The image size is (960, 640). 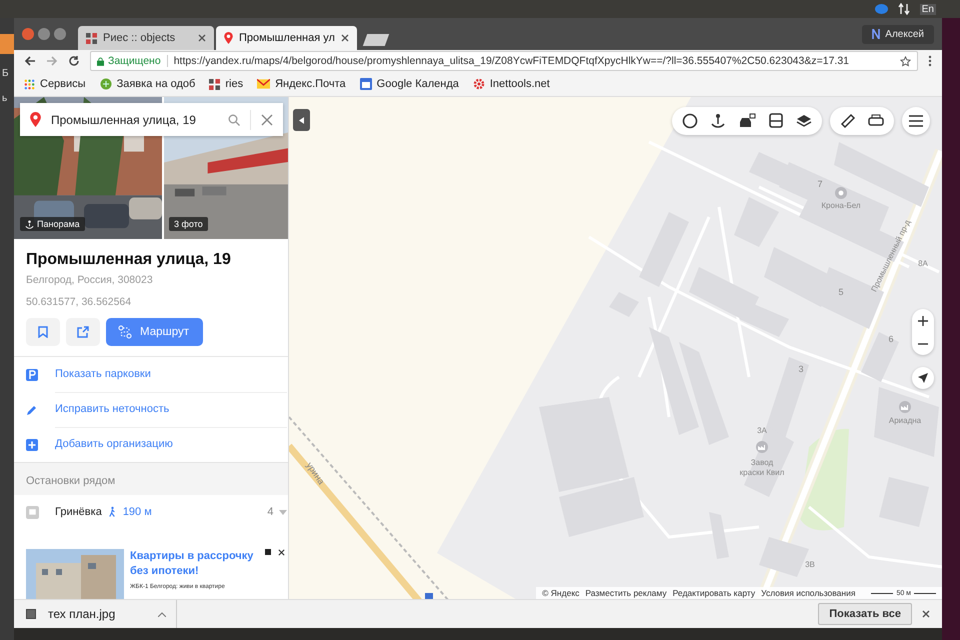 What do you see at coordinates (30, 61) in the screenshot?
I see `back-icon` at bounding box center [30, 61].